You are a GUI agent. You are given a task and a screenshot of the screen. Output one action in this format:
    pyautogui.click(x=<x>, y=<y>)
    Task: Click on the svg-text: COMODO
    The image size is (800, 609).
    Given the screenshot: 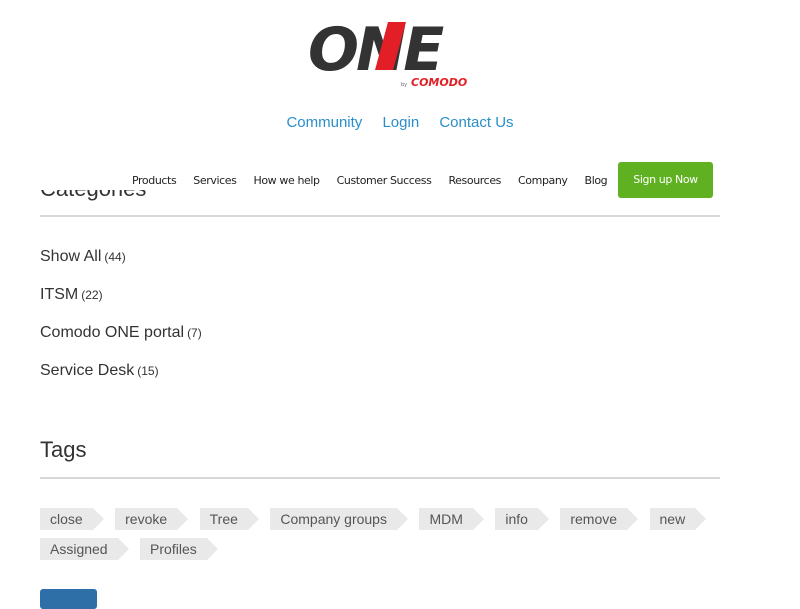 What is the action you would take?
    pyautogui.click(x=439, y=82)
    